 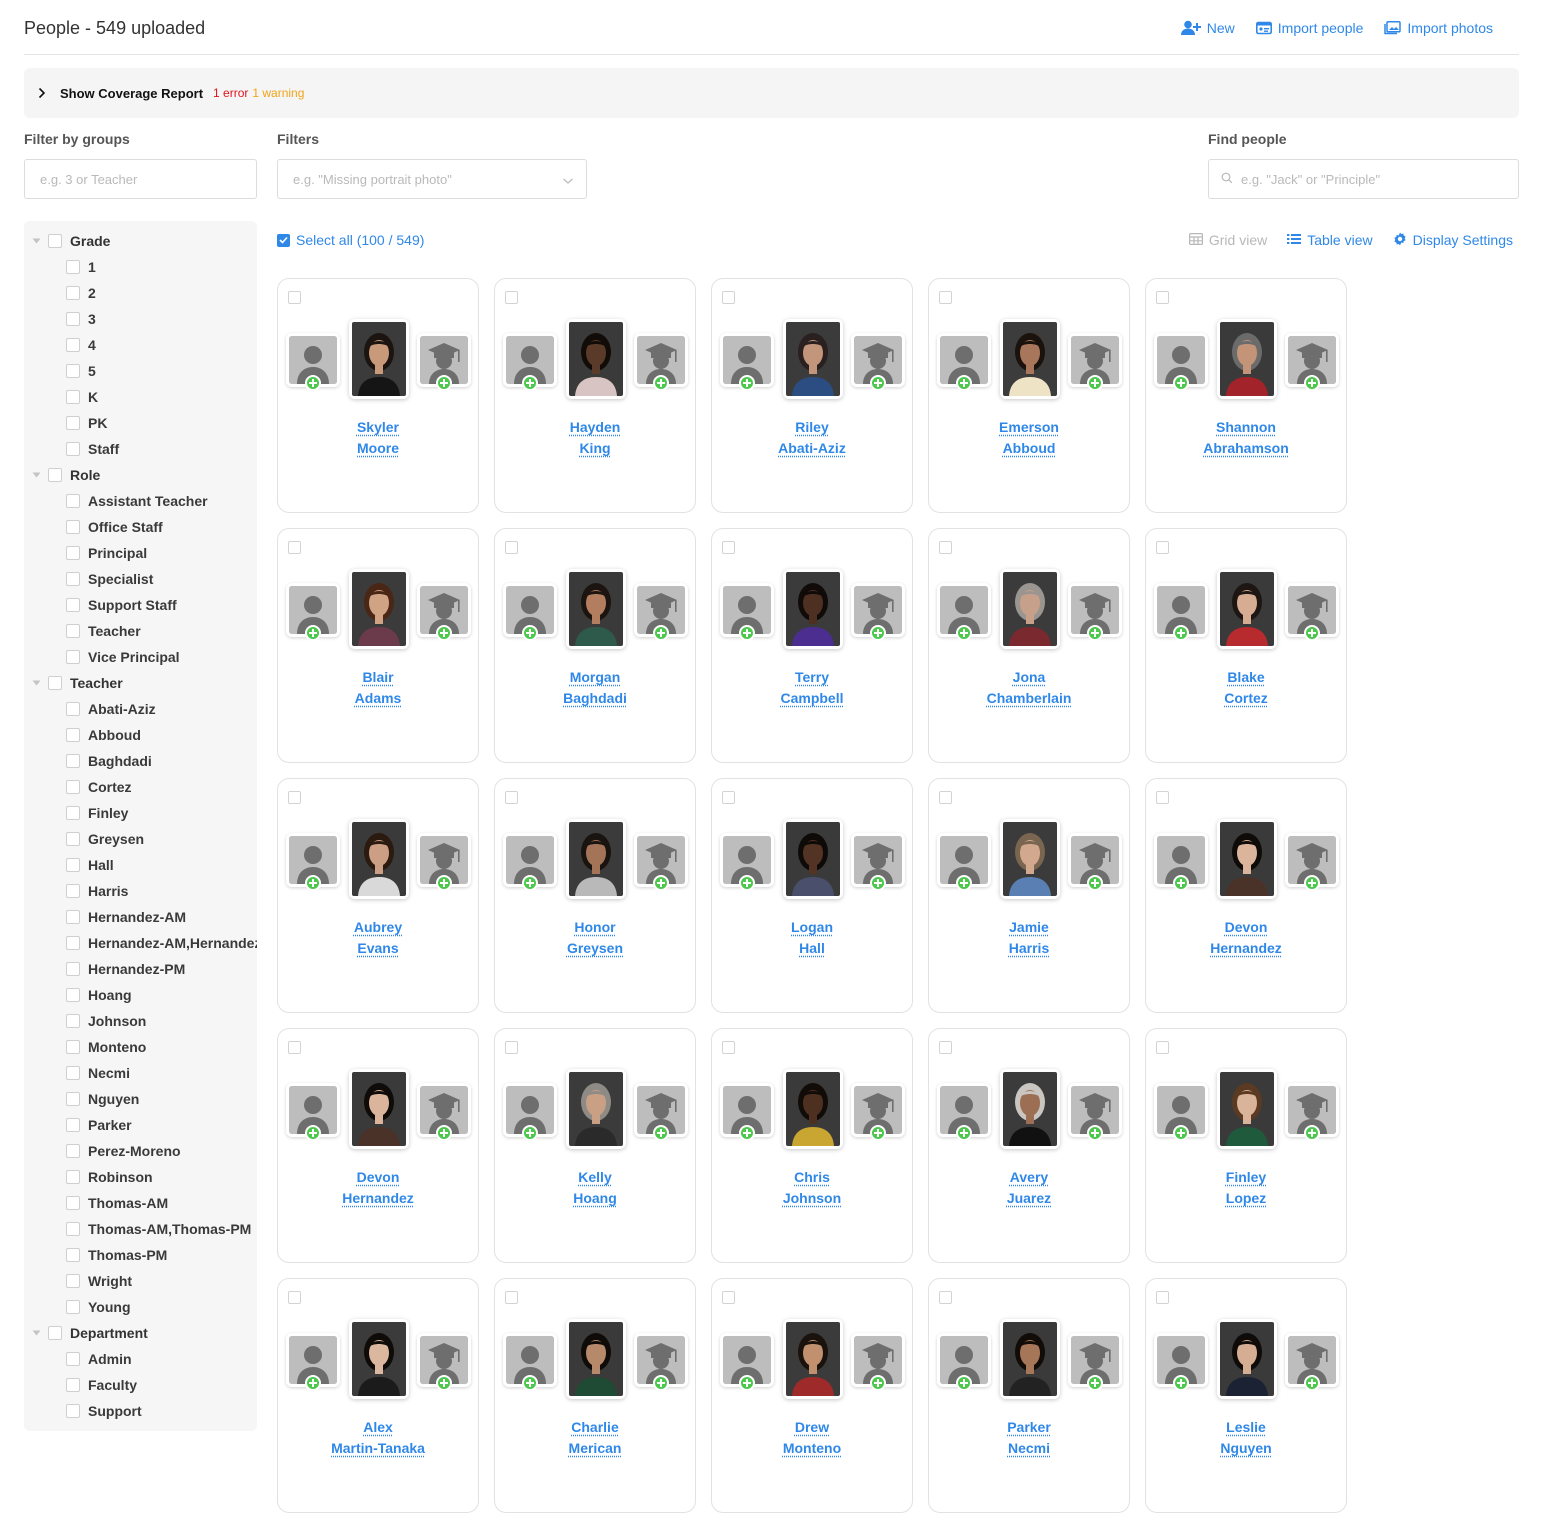 What do you see at coordinates (82, 397) in the screenshot?
I see `tree-item: K` at bounding box center [82, 397].